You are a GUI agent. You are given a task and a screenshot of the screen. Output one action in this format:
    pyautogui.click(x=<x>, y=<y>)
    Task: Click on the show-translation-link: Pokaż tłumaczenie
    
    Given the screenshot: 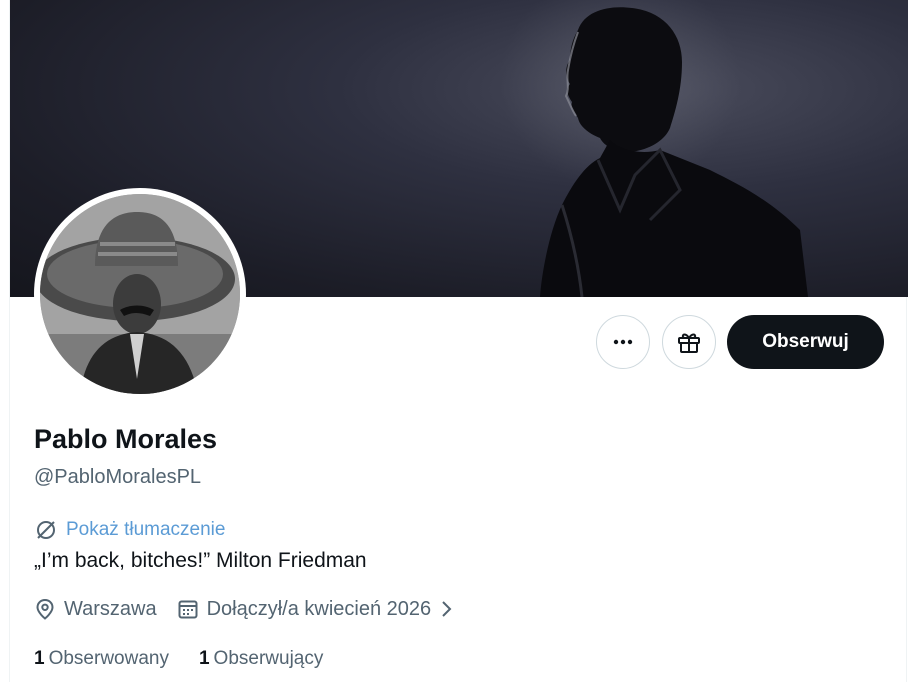 What is the action you would take?
    pyautogui.click(x=129, y=530)
    